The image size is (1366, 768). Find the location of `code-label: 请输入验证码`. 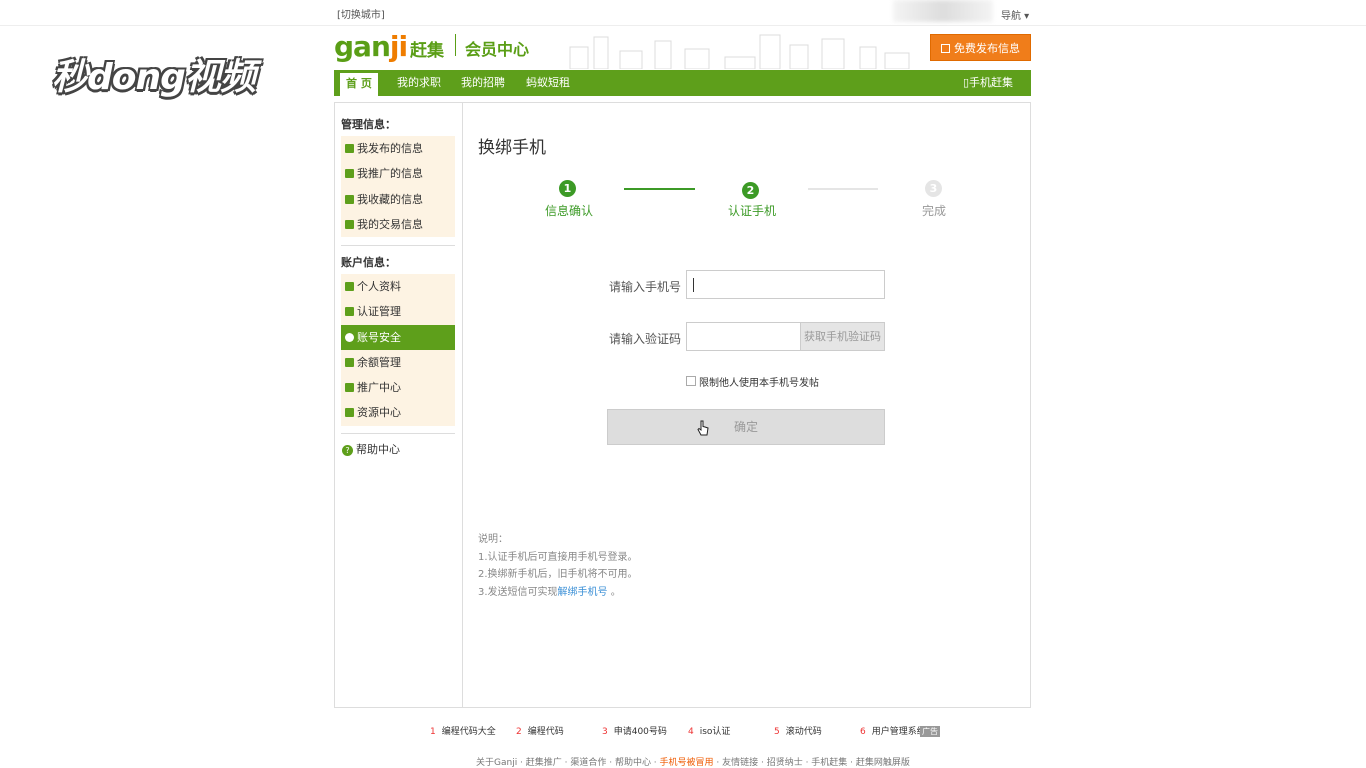

code-label: 请输入验证码 is located at coordinates (645, 339).